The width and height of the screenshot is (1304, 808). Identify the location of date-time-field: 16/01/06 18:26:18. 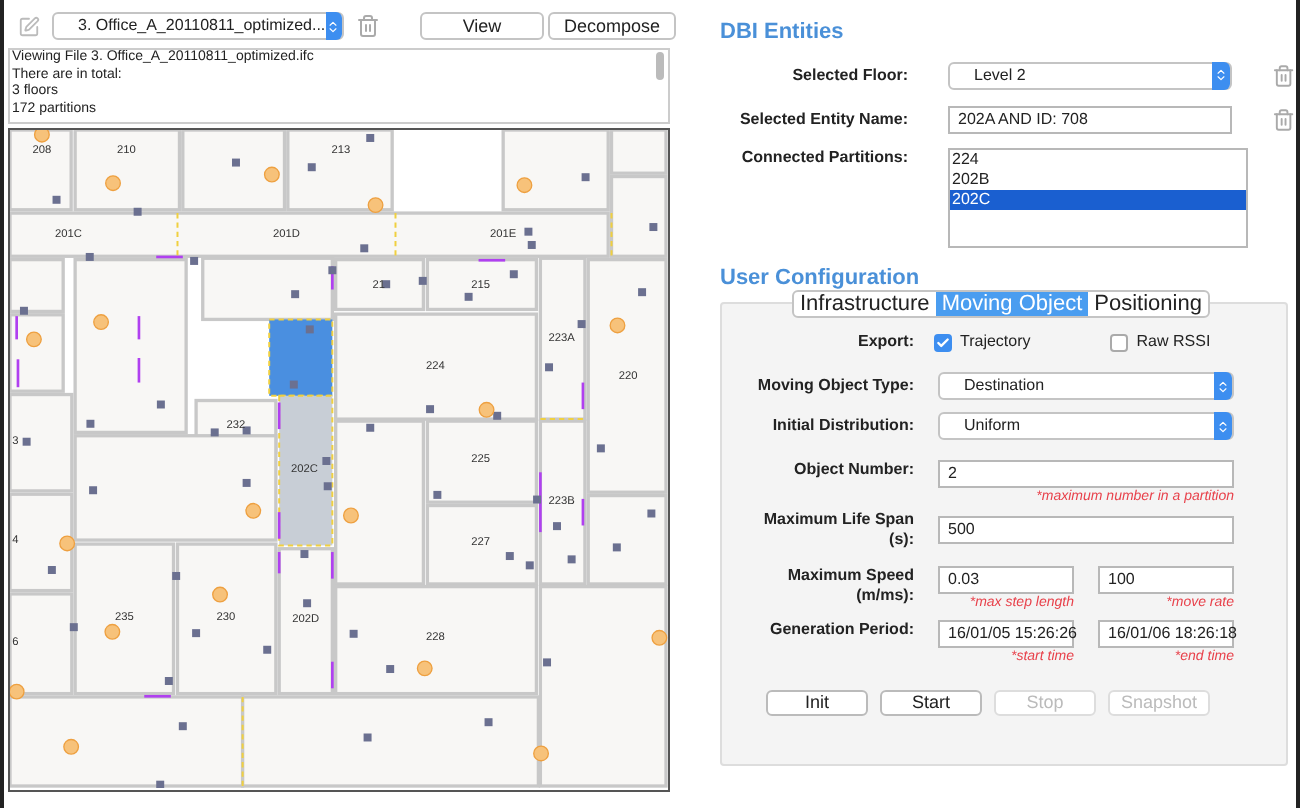
(1166, 634).